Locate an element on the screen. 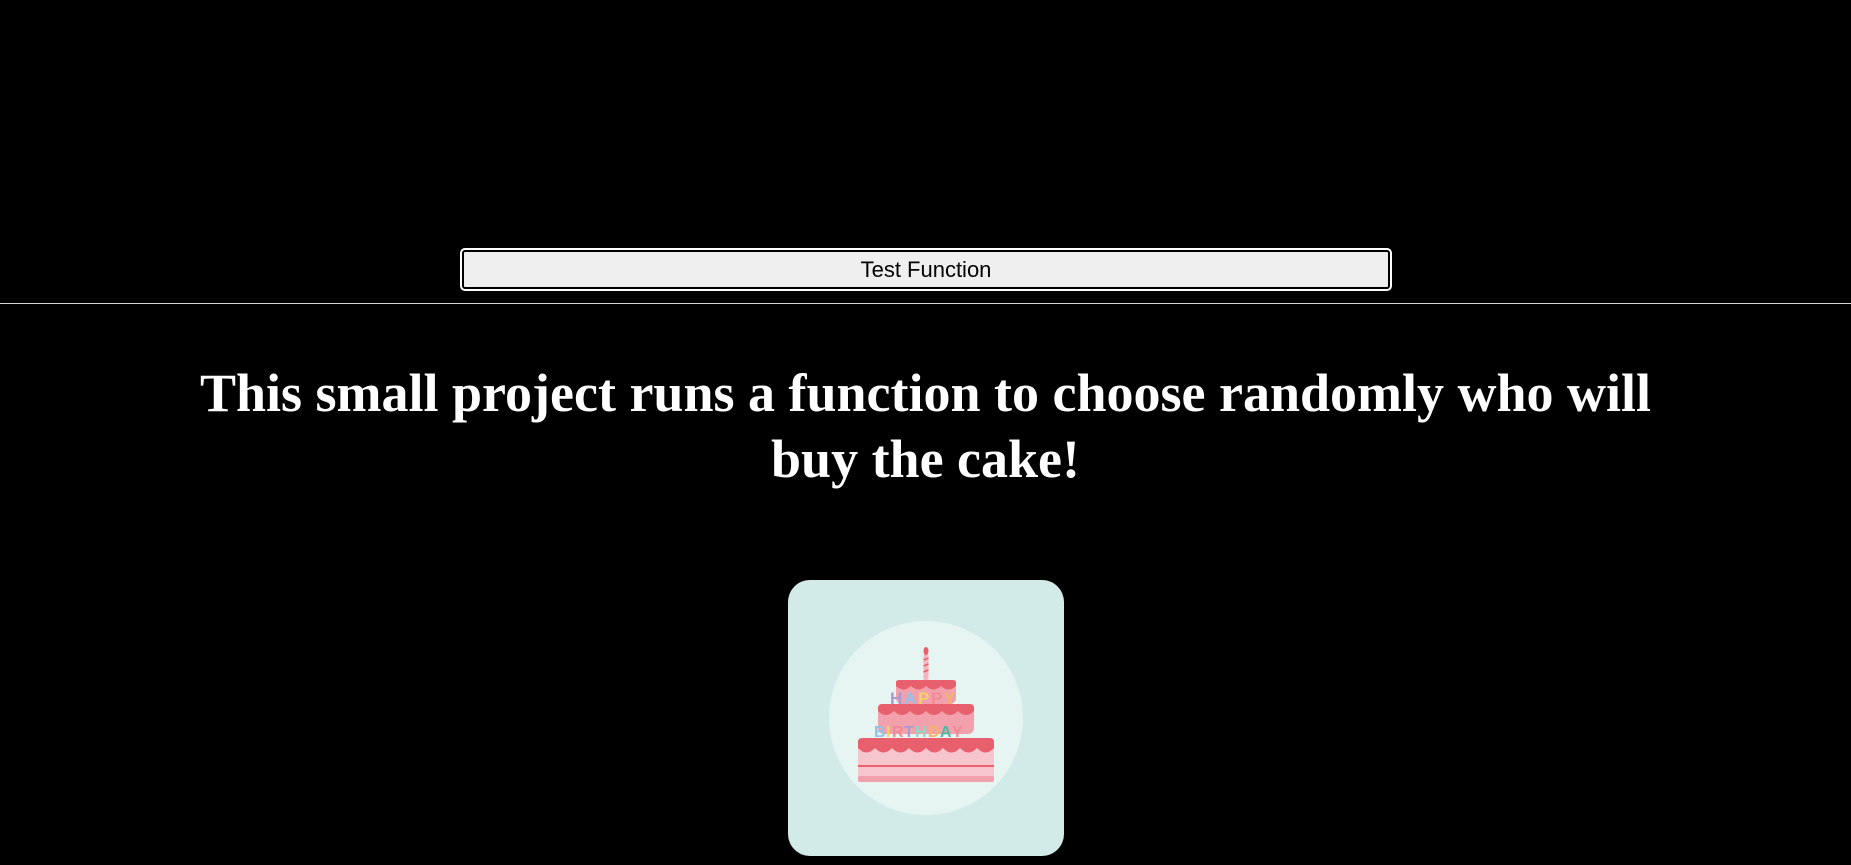  candle-flame is located at coordinates (926, 651).